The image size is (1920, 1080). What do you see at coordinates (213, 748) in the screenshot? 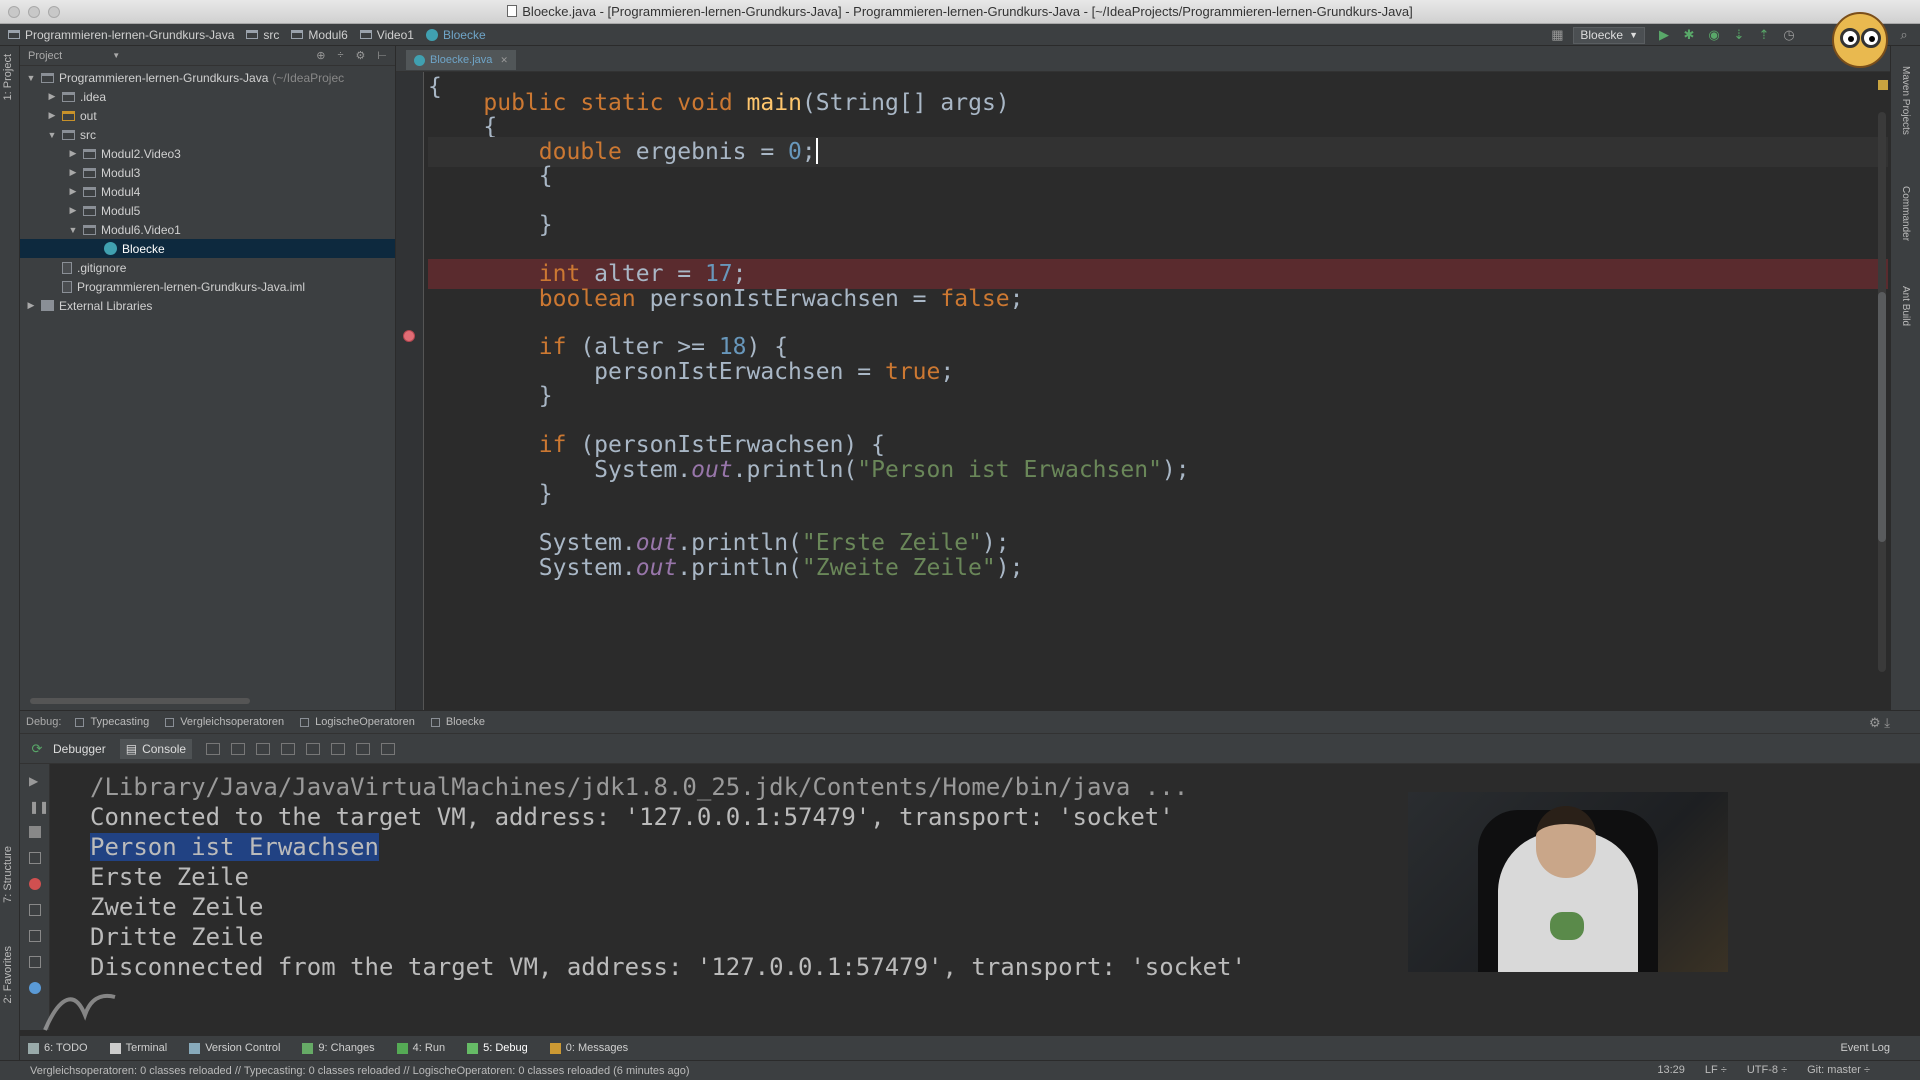
I see `show-execution-point-icon` at bounding box center [213, 748].